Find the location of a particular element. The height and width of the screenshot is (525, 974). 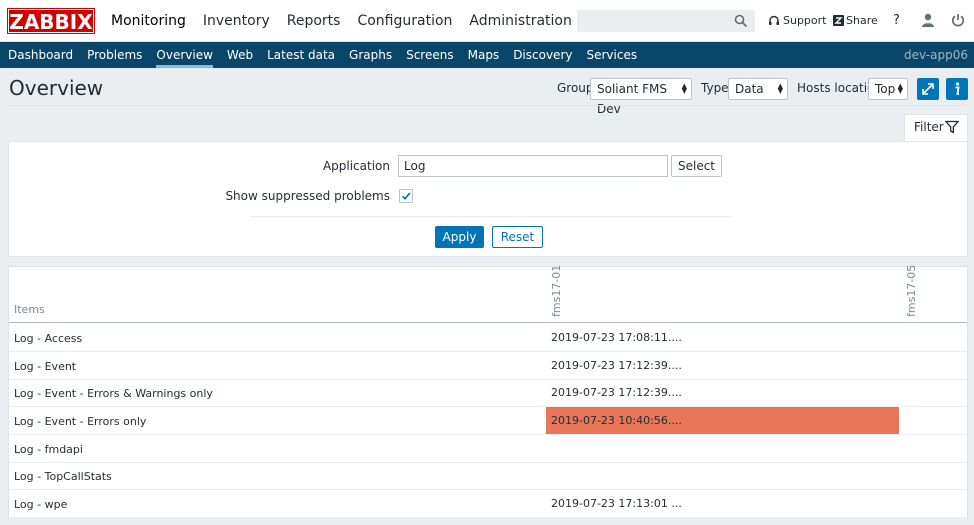

submenu-discovery: Discovery is located at coordinates (542, 55).